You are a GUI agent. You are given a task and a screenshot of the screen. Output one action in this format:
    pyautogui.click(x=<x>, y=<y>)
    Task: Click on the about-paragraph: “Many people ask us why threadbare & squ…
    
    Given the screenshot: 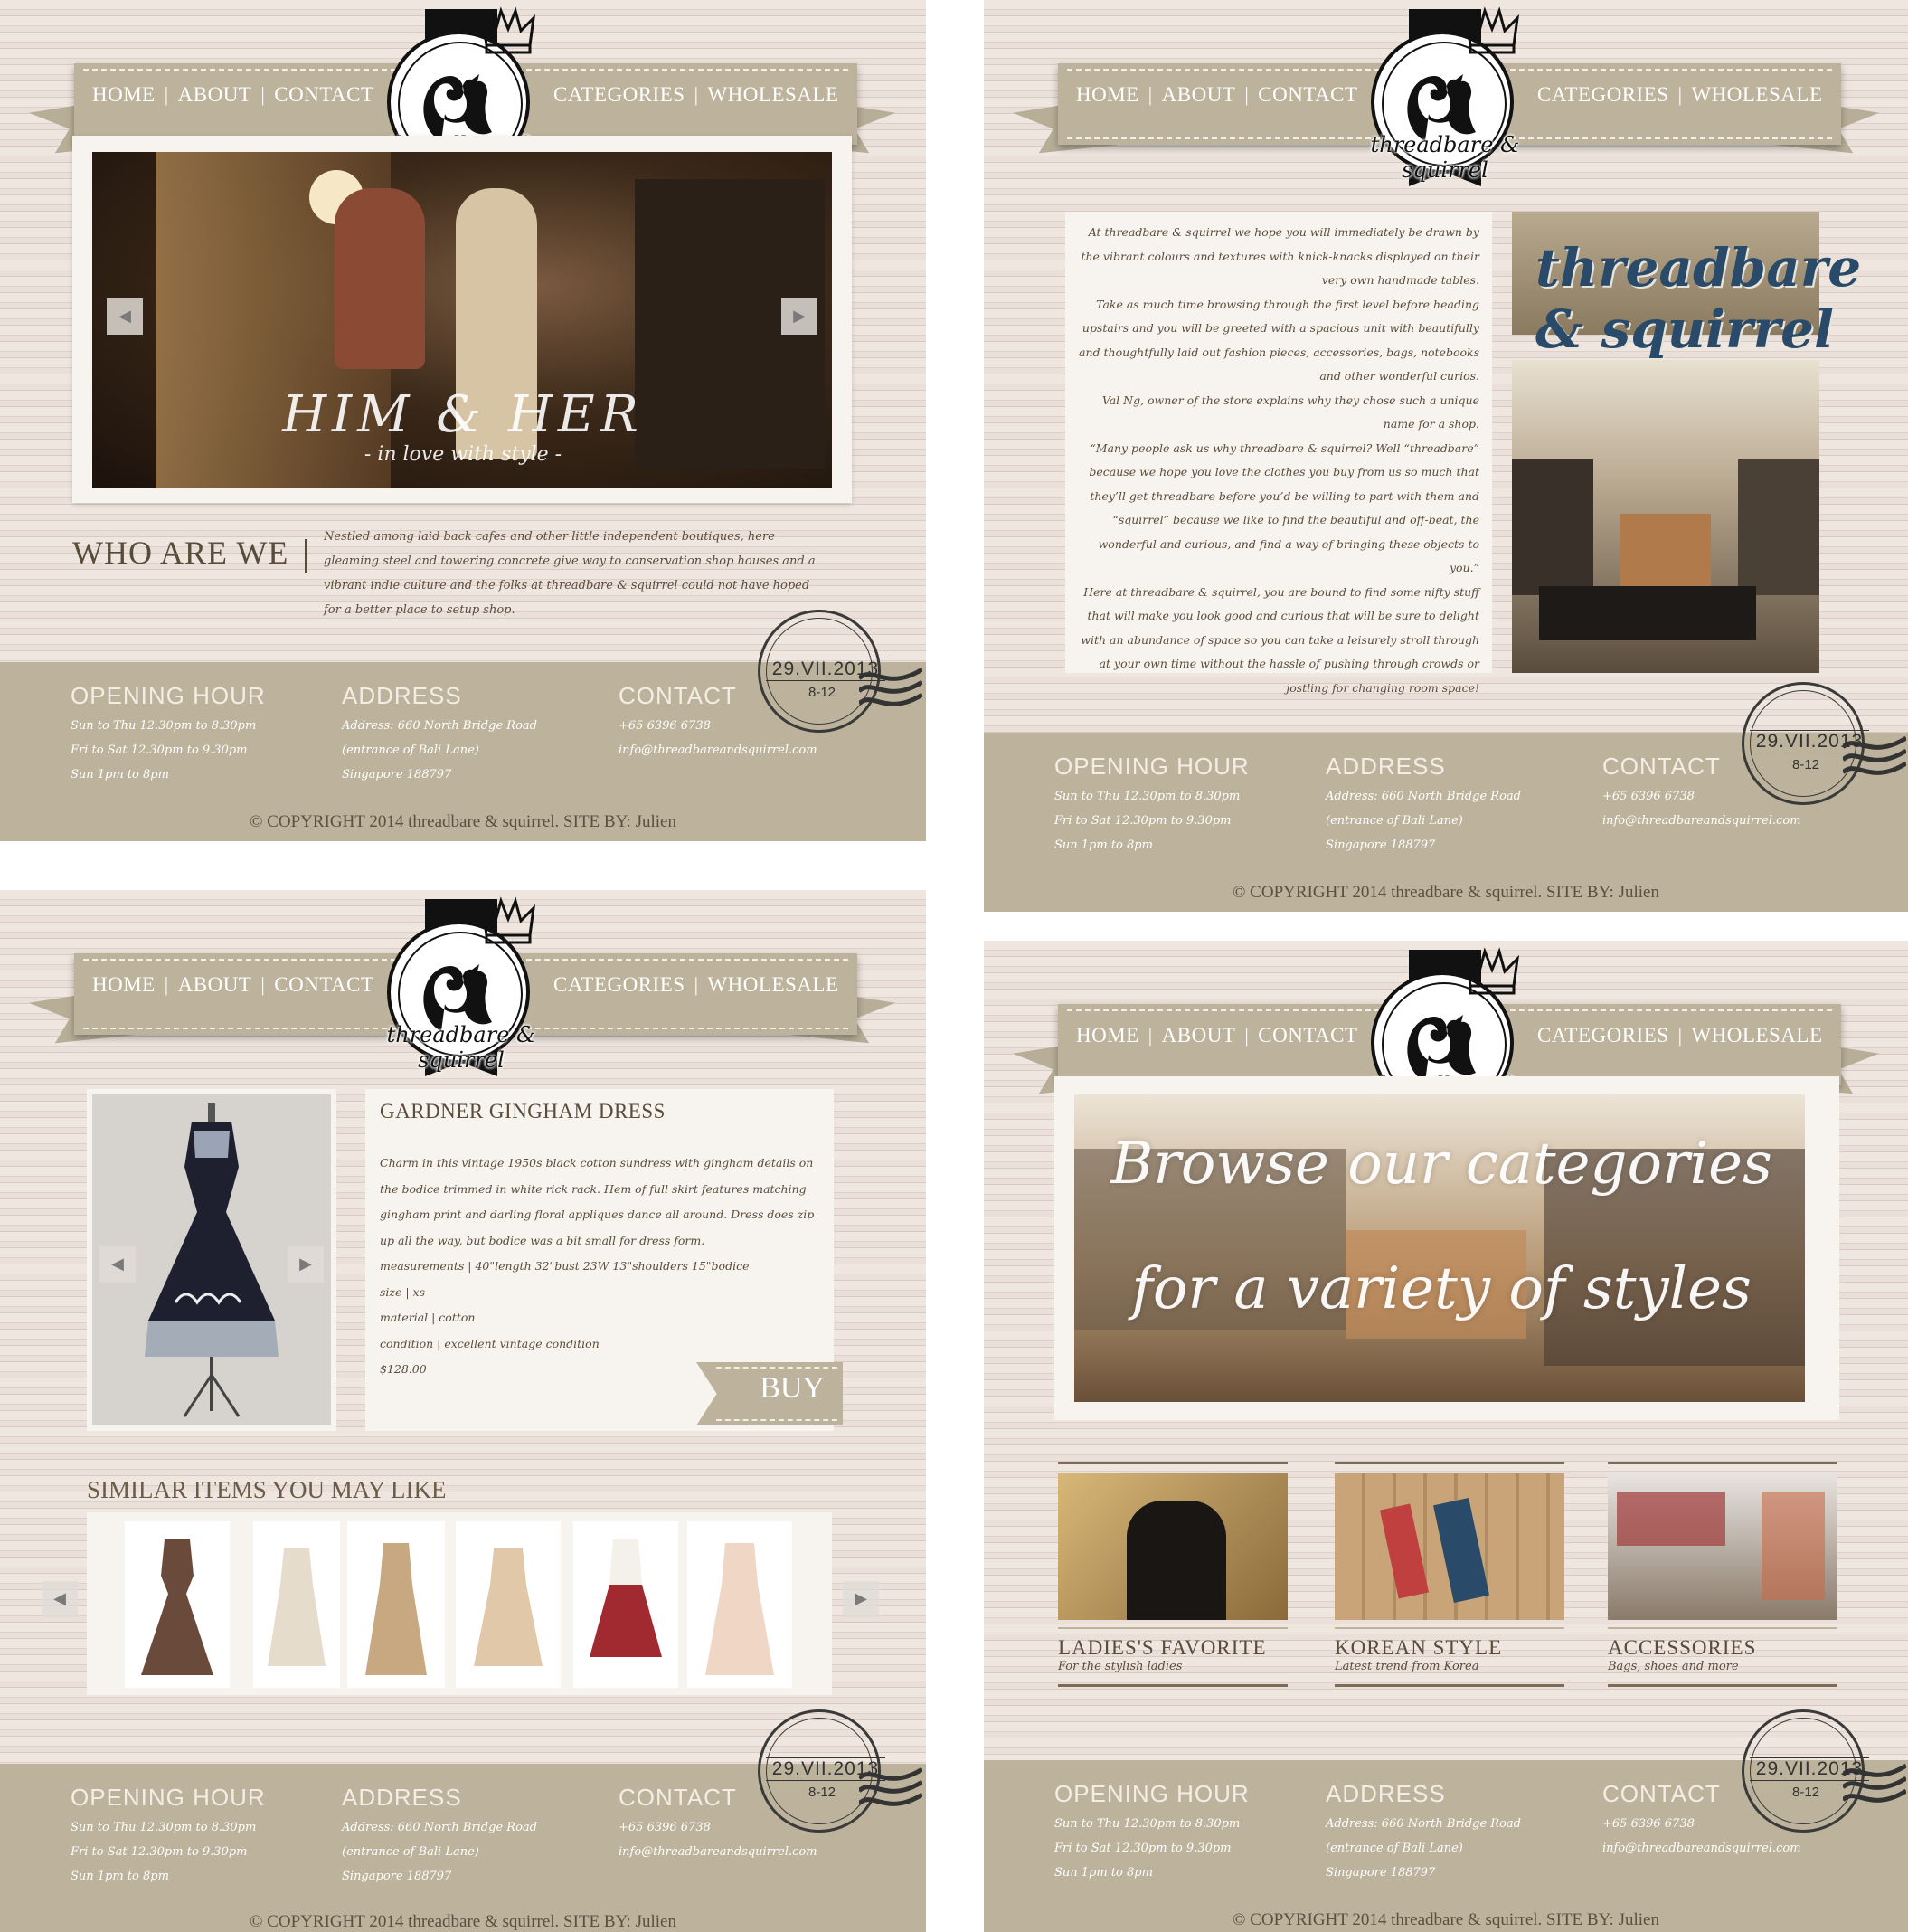 What is the action you would take?
    pyautogui.click(x=1284, y=507)
    